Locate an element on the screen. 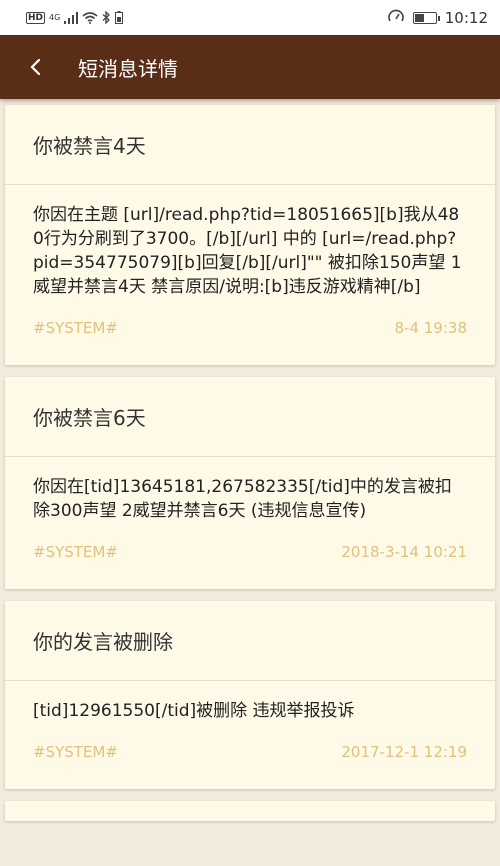 This screenshot has height=866, width=500. message-title: 你被禁言4天 is located at coordinates (250, 145).